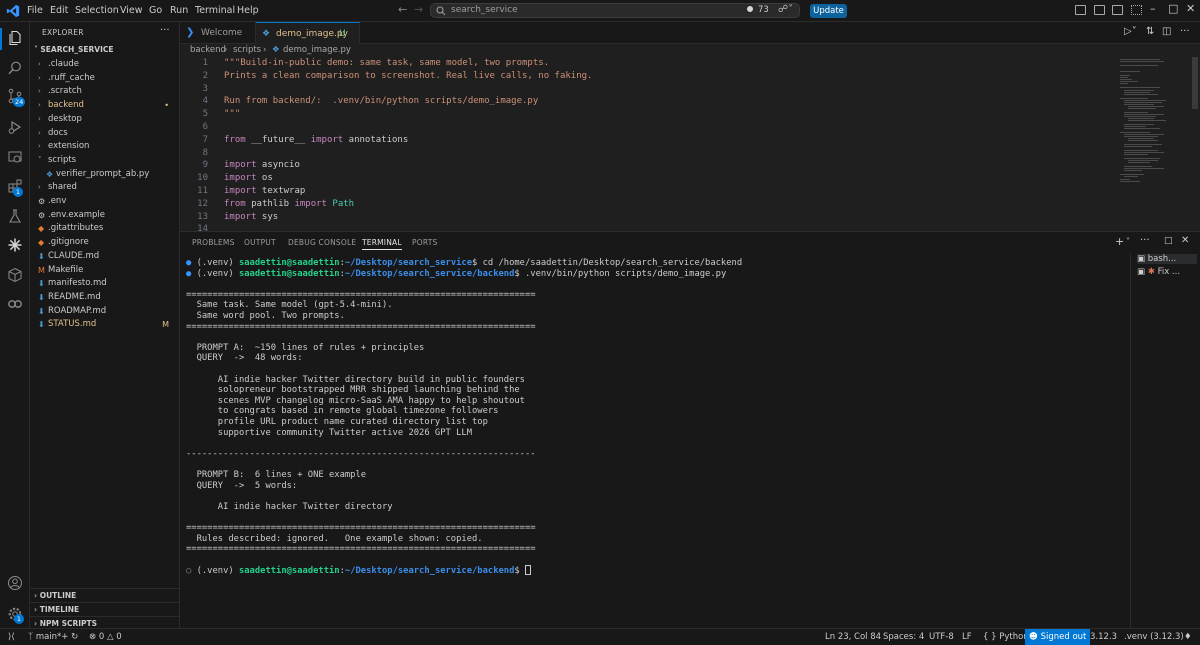 The image size is (1200, 645). Describe the element at coordinates (104, 134) in the screenshot. I see `file-tree-item: › docs` at that location.